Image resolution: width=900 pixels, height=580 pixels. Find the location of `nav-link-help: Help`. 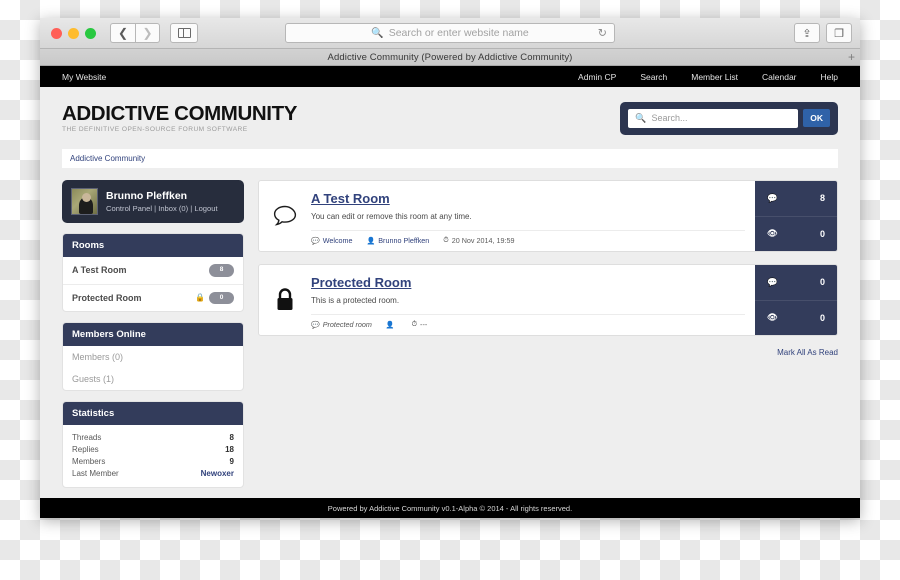

nav-link-help: Help is located at coordinates (829, 77).